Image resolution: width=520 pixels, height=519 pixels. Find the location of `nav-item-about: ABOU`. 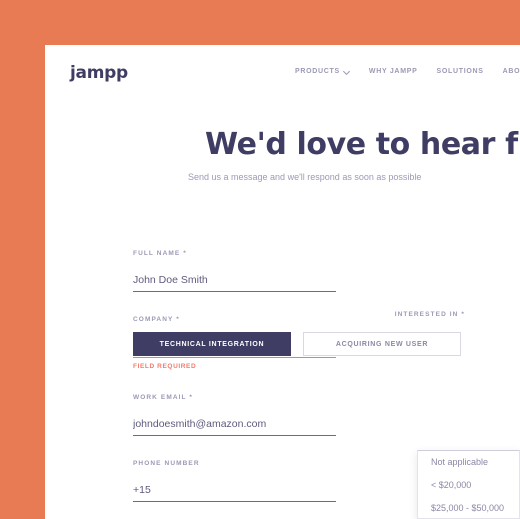

nav-item-about: ABOU is located at coordinates (511, 71).